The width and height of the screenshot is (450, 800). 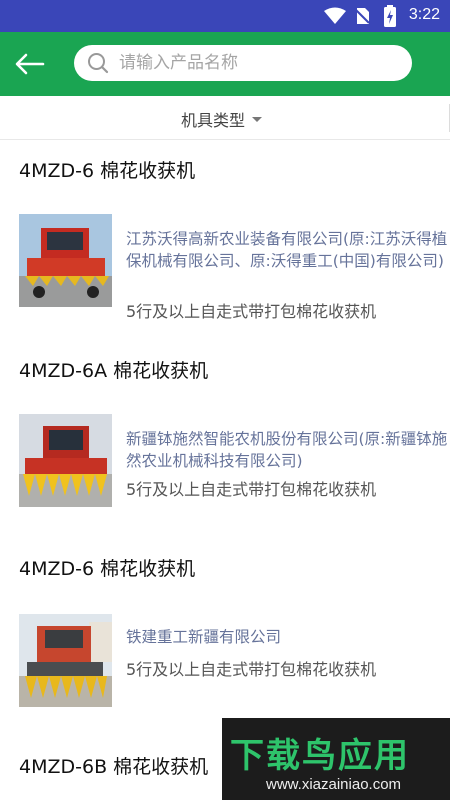 I want to click on filter-label: 机具类型, so click(x=213, y=120).